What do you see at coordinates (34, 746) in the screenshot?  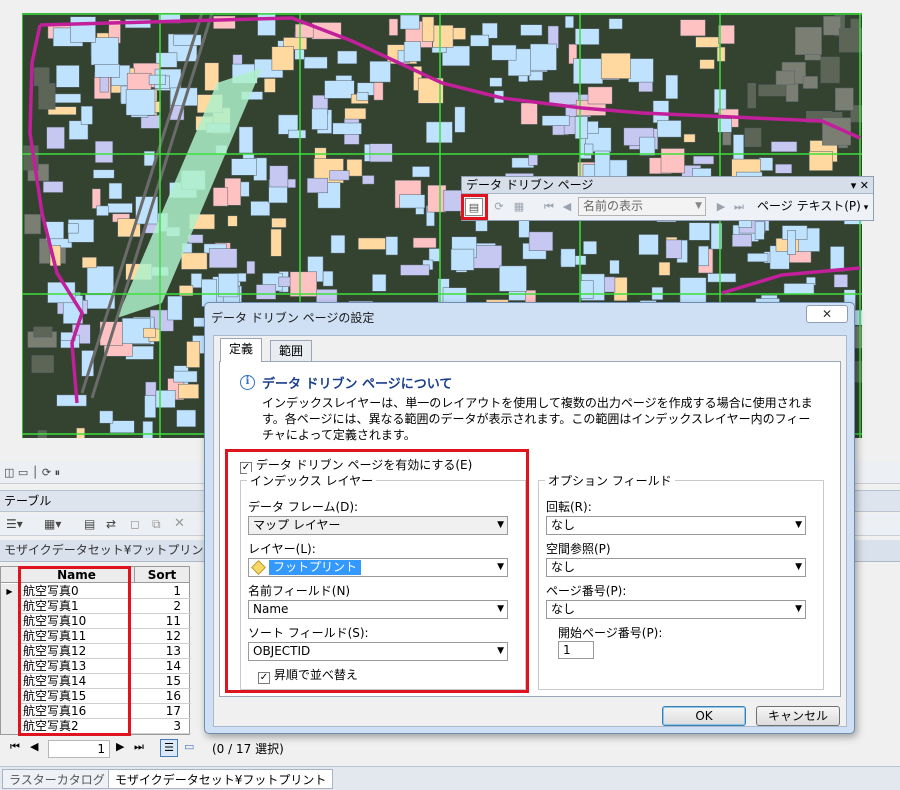 I see `previous-record-icon: ◀` at bounding box center [34, 746].